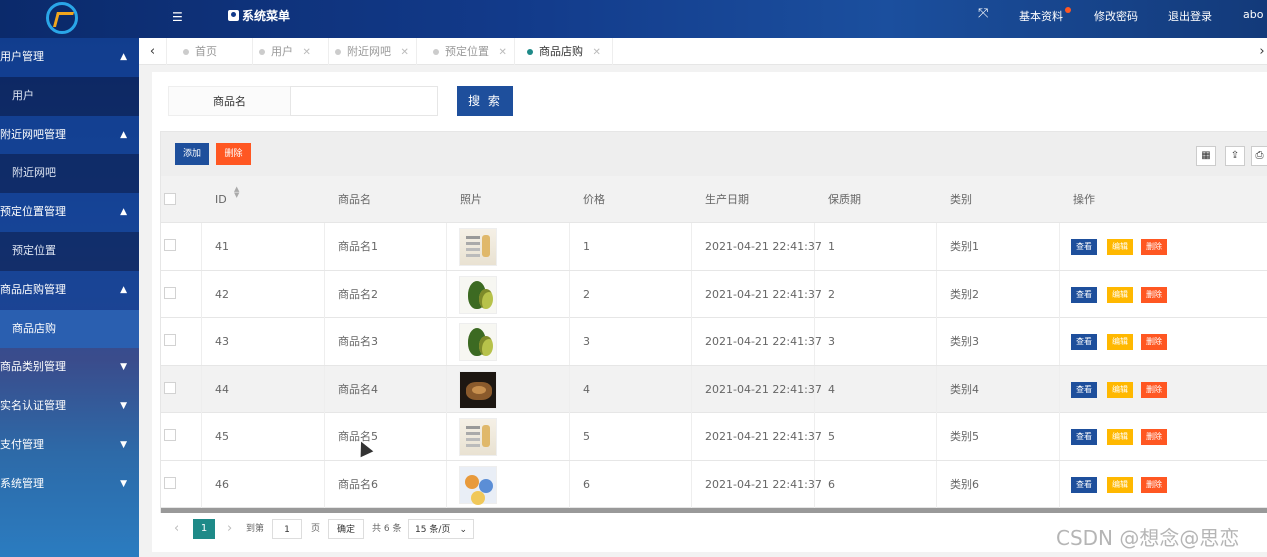 The image size is (1267, 557). I want to click on columns-icon: ▦, so click(1206, 156).